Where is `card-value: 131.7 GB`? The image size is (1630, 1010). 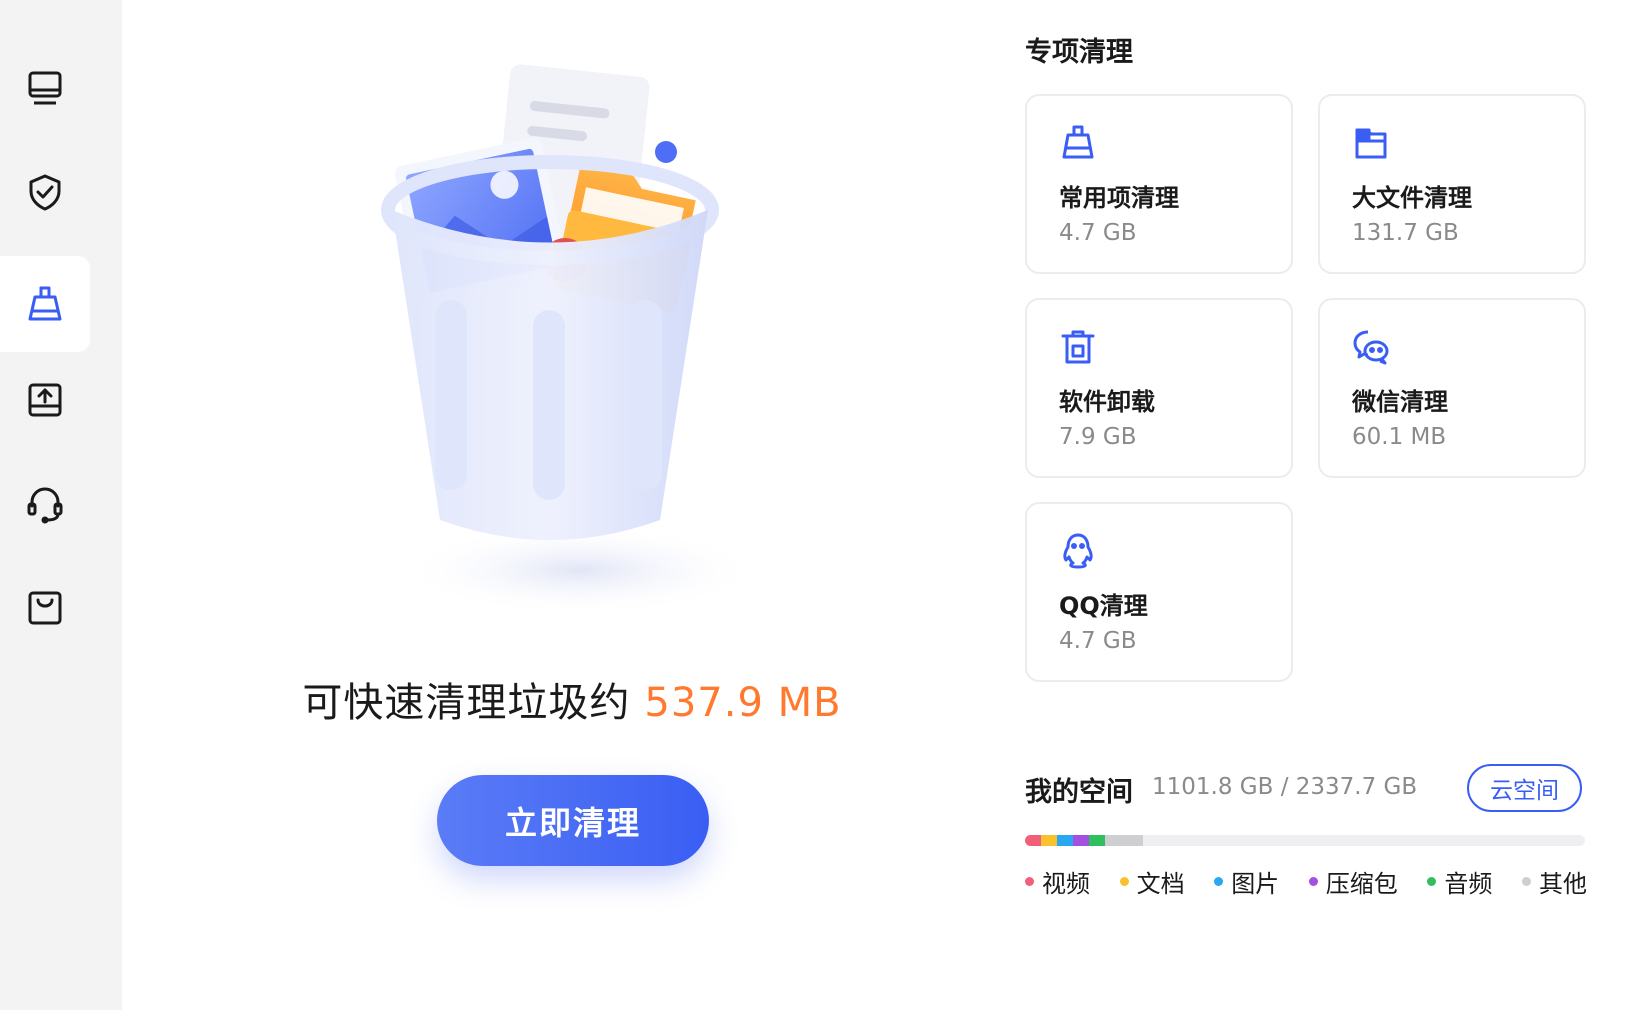 card-value: 131.7 GB is located at coordinates (1405, 233).